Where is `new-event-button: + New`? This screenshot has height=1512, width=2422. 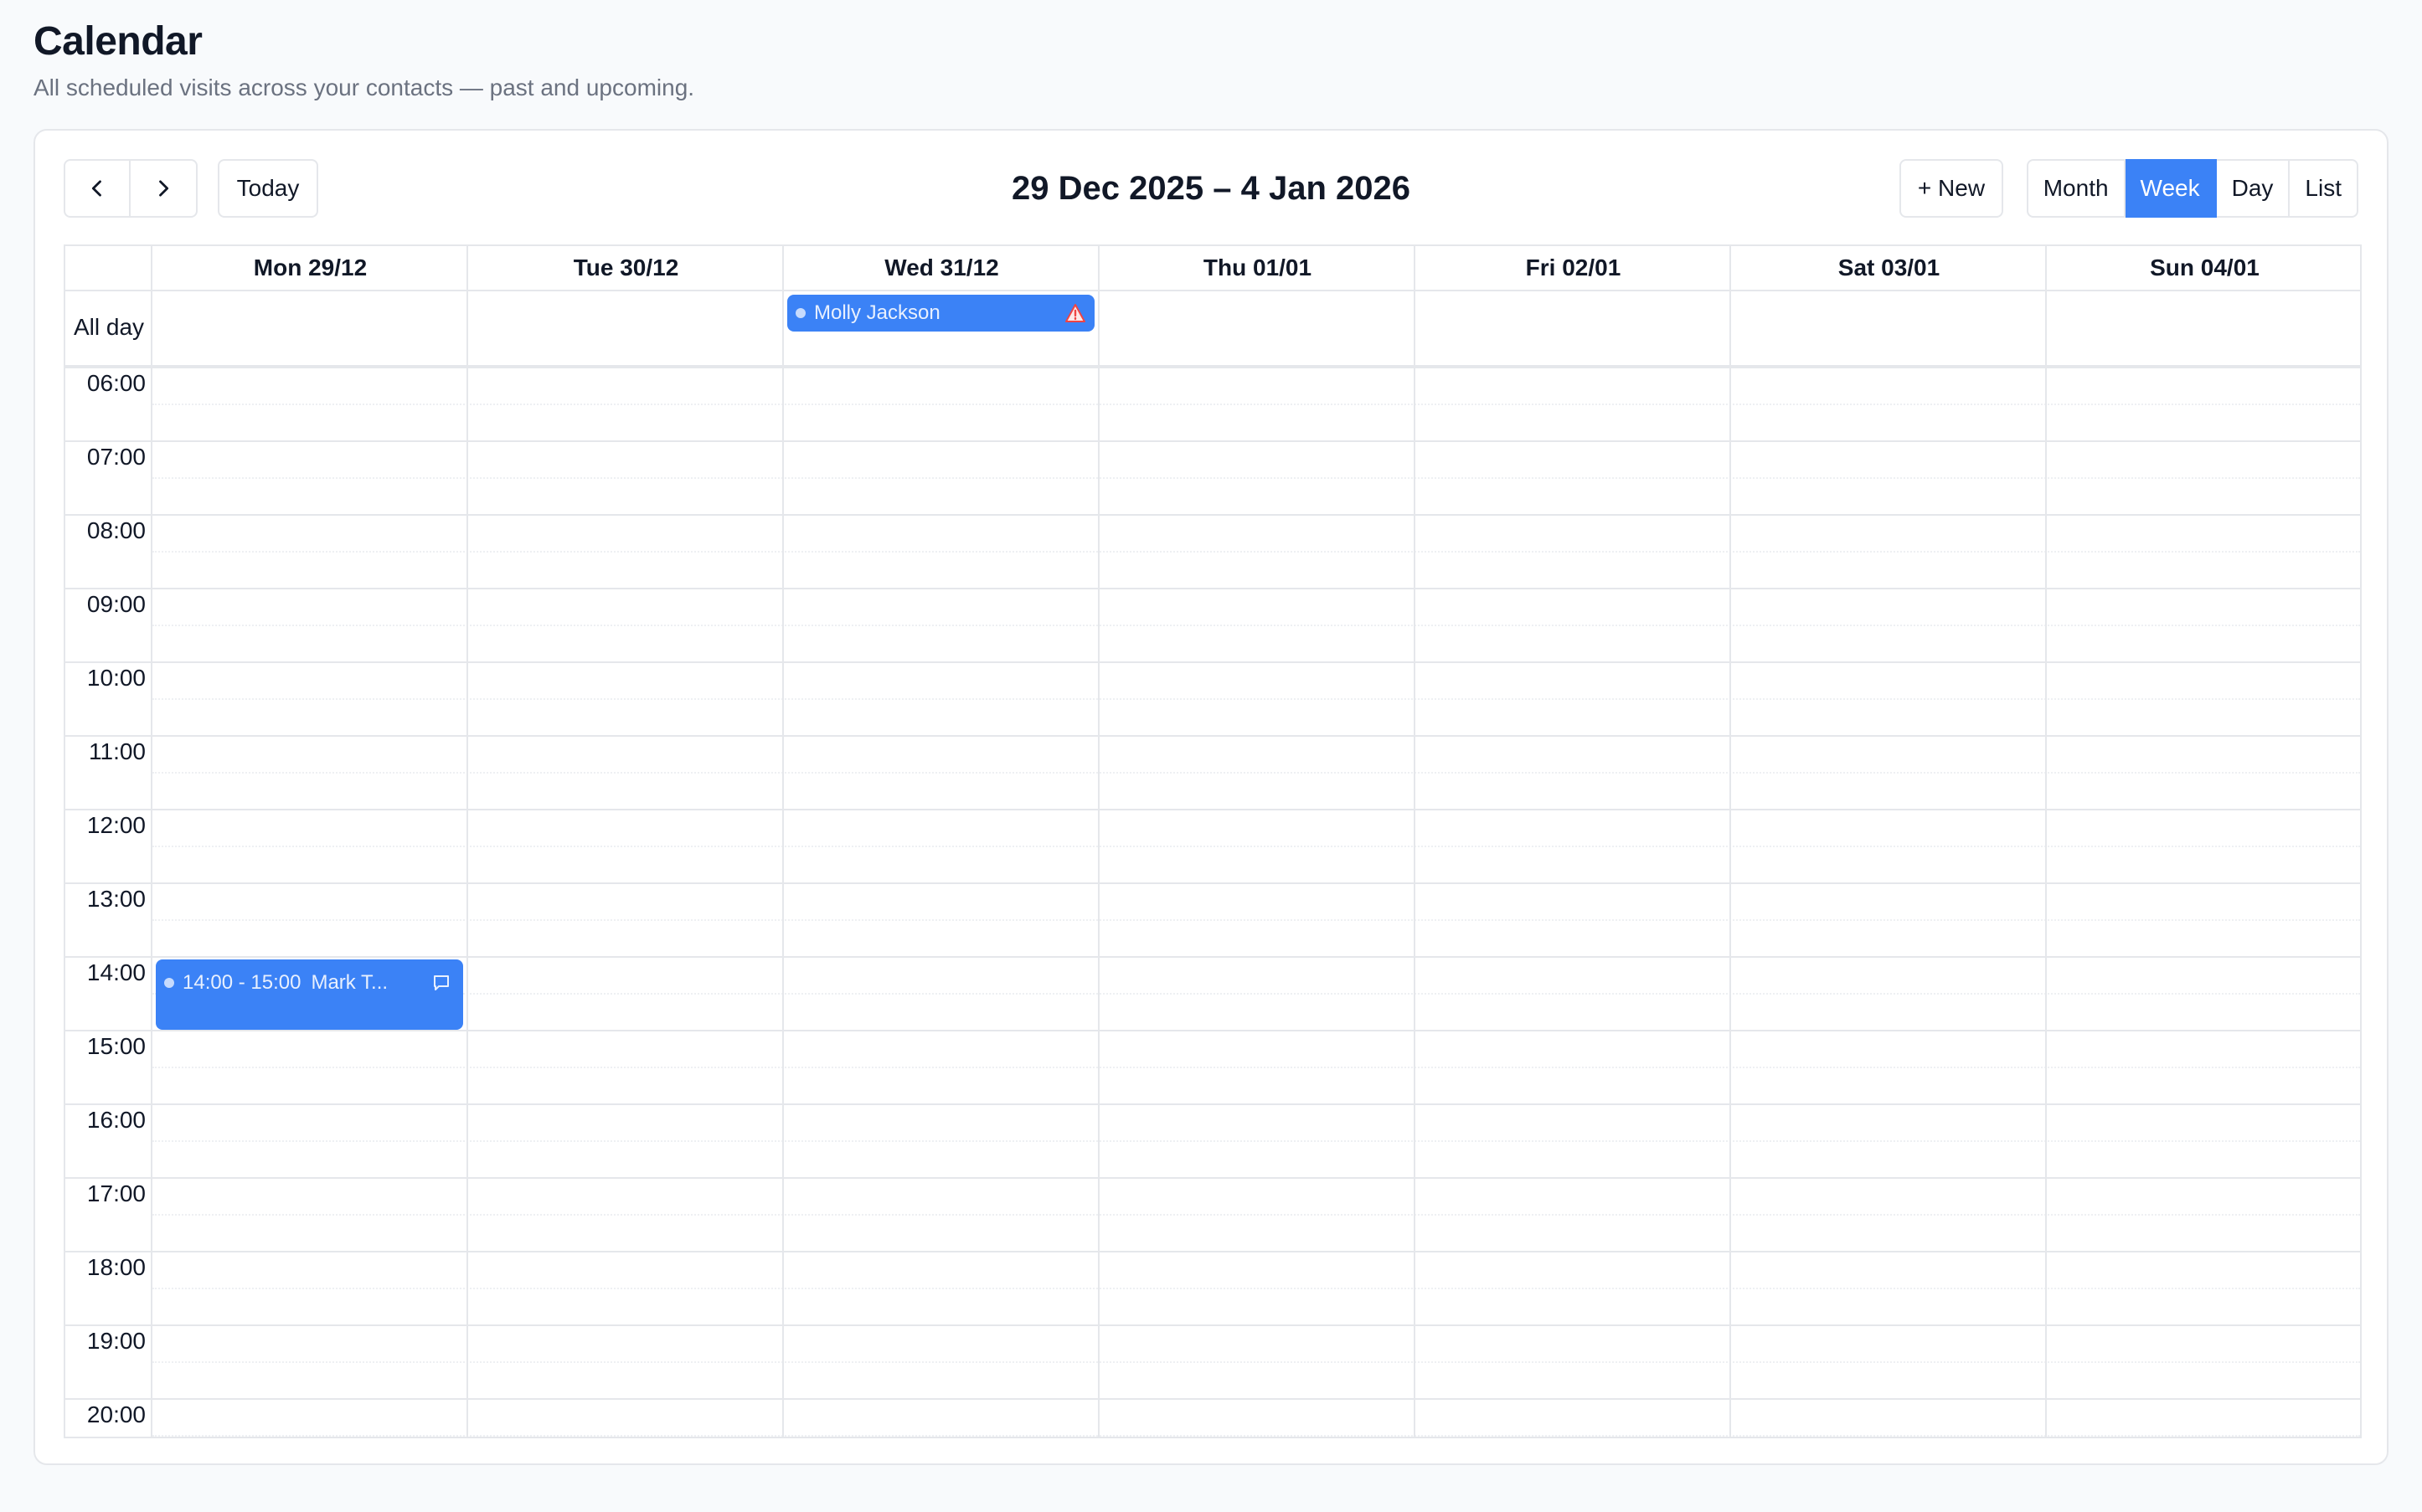 new-event-button: + New is located at coordinates (1951, 188).